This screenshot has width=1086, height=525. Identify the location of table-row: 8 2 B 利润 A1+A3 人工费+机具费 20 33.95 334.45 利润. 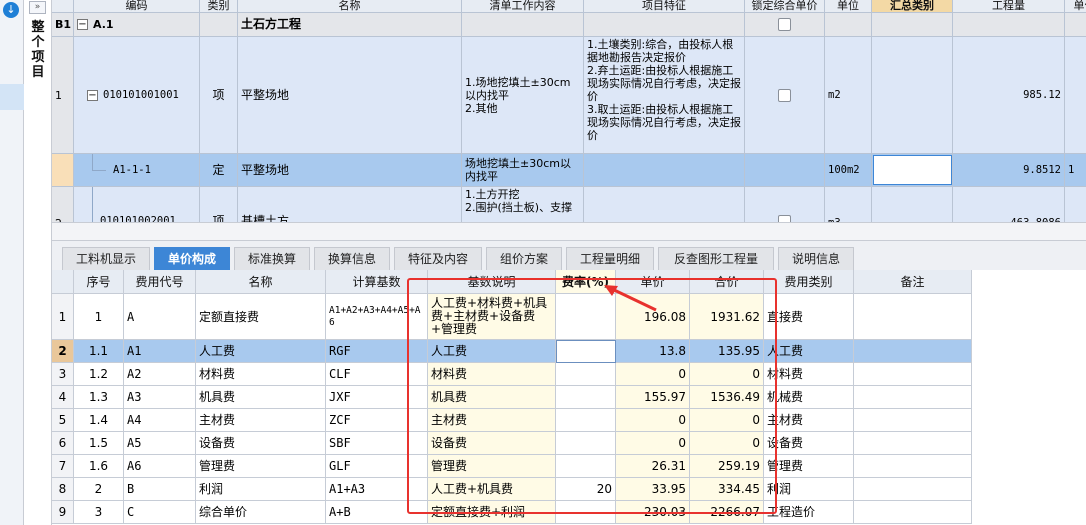
(512, 489).